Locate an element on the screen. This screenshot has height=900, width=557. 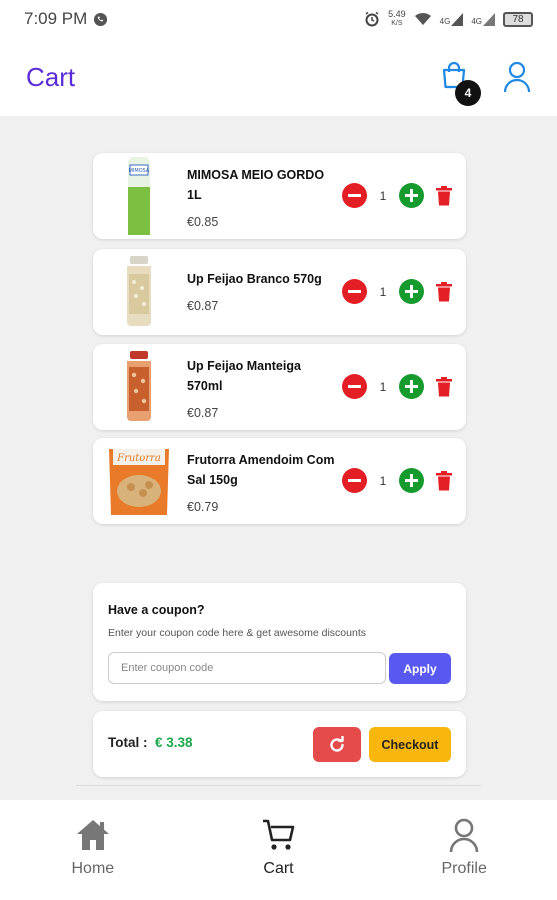
home-icon is located at coordinates (92, 835).